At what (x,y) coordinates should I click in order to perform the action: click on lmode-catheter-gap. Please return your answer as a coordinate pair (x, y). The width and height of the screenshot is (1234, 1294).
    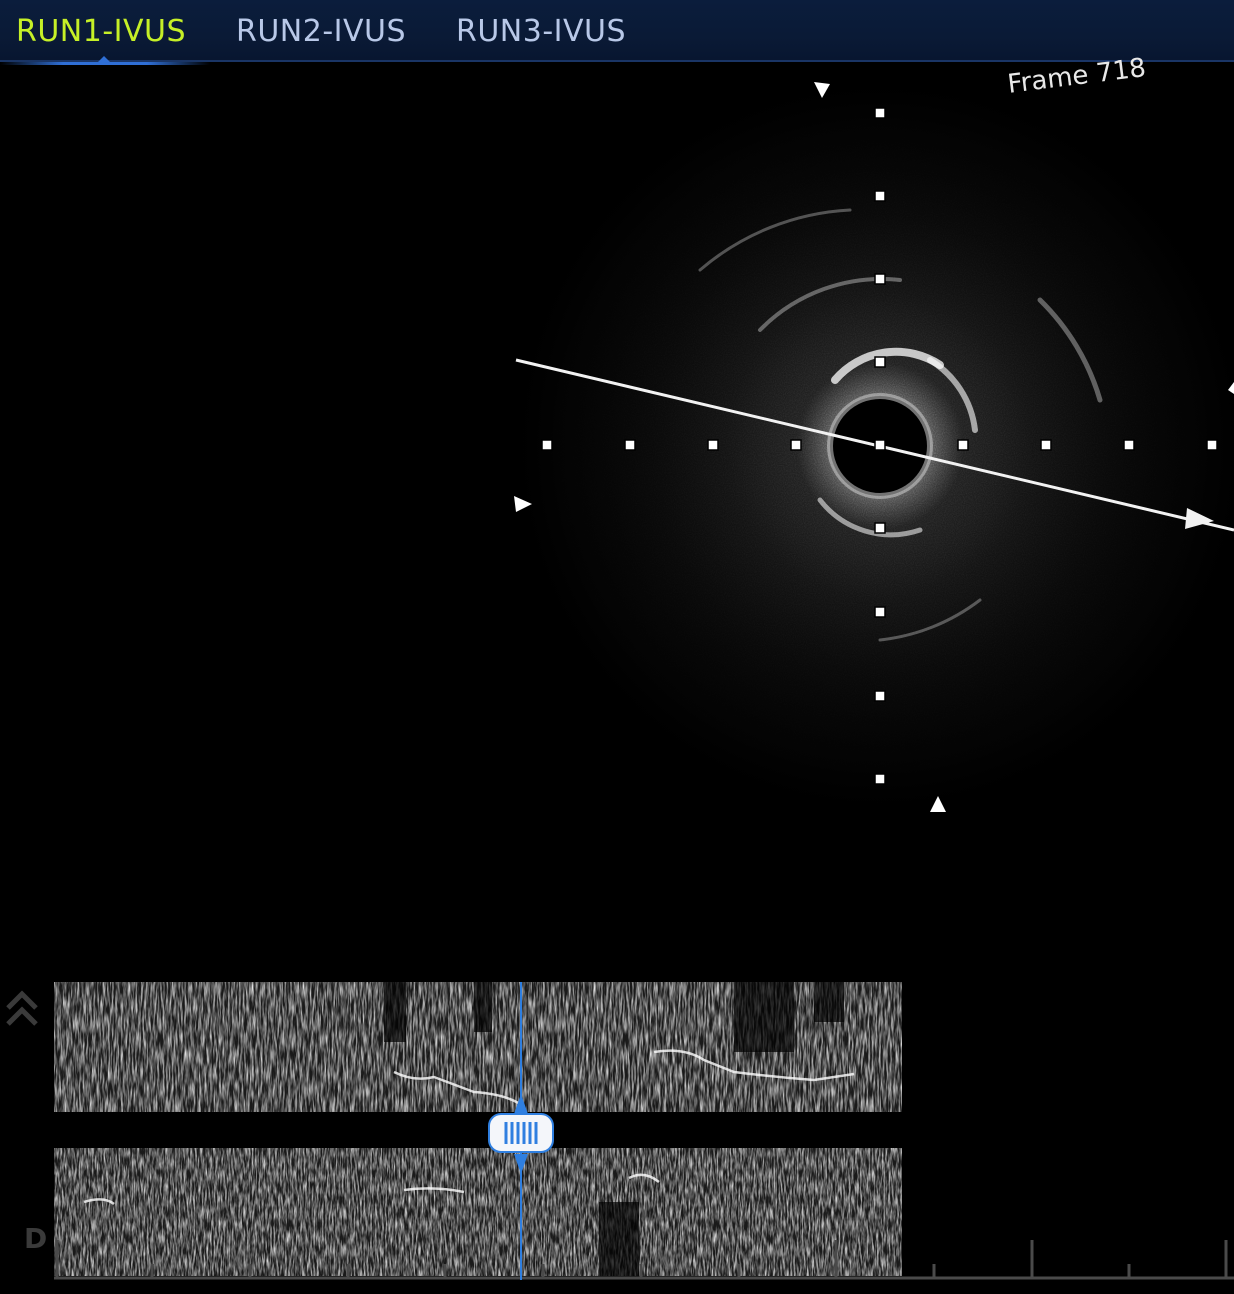
    Looking at the image, I should click on (478, 1130).